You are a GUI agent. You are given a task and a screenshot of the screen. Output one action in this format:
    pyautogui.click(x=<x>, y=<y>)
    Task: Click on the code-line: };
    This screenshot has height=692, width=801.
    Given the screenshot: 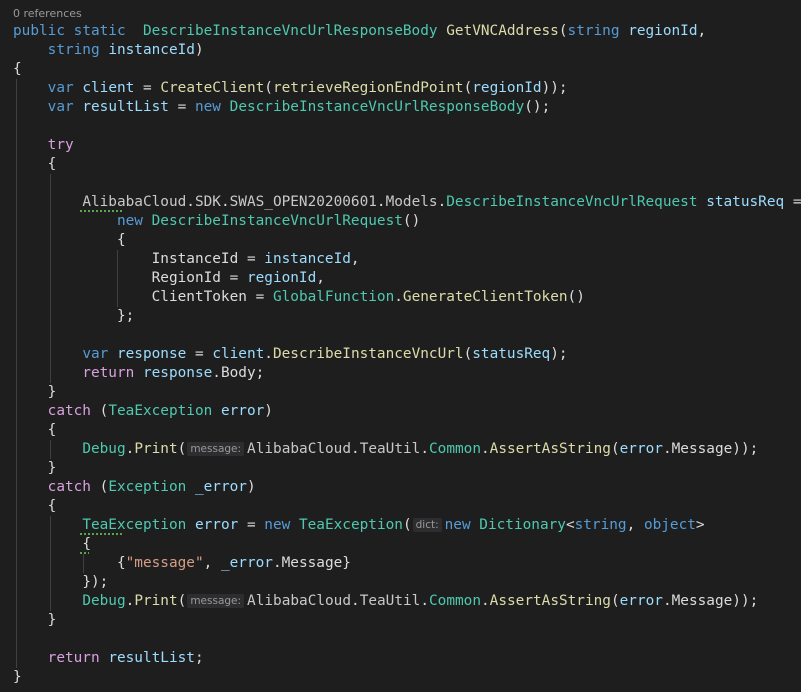 What is the action you would take?
    pyautogui.click(x=73, y=316)
    